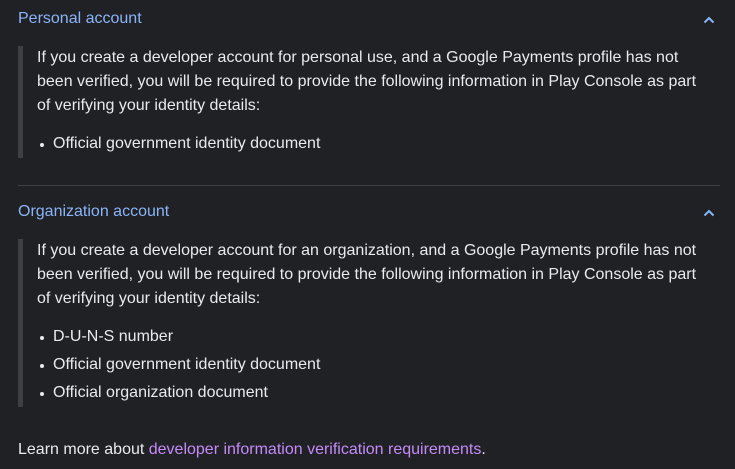 This screenshot has width=735, height=469. What do you see at coordinates (369, 185) in the screenshot?
I see `section-divider` at bounding box center [369, 185].